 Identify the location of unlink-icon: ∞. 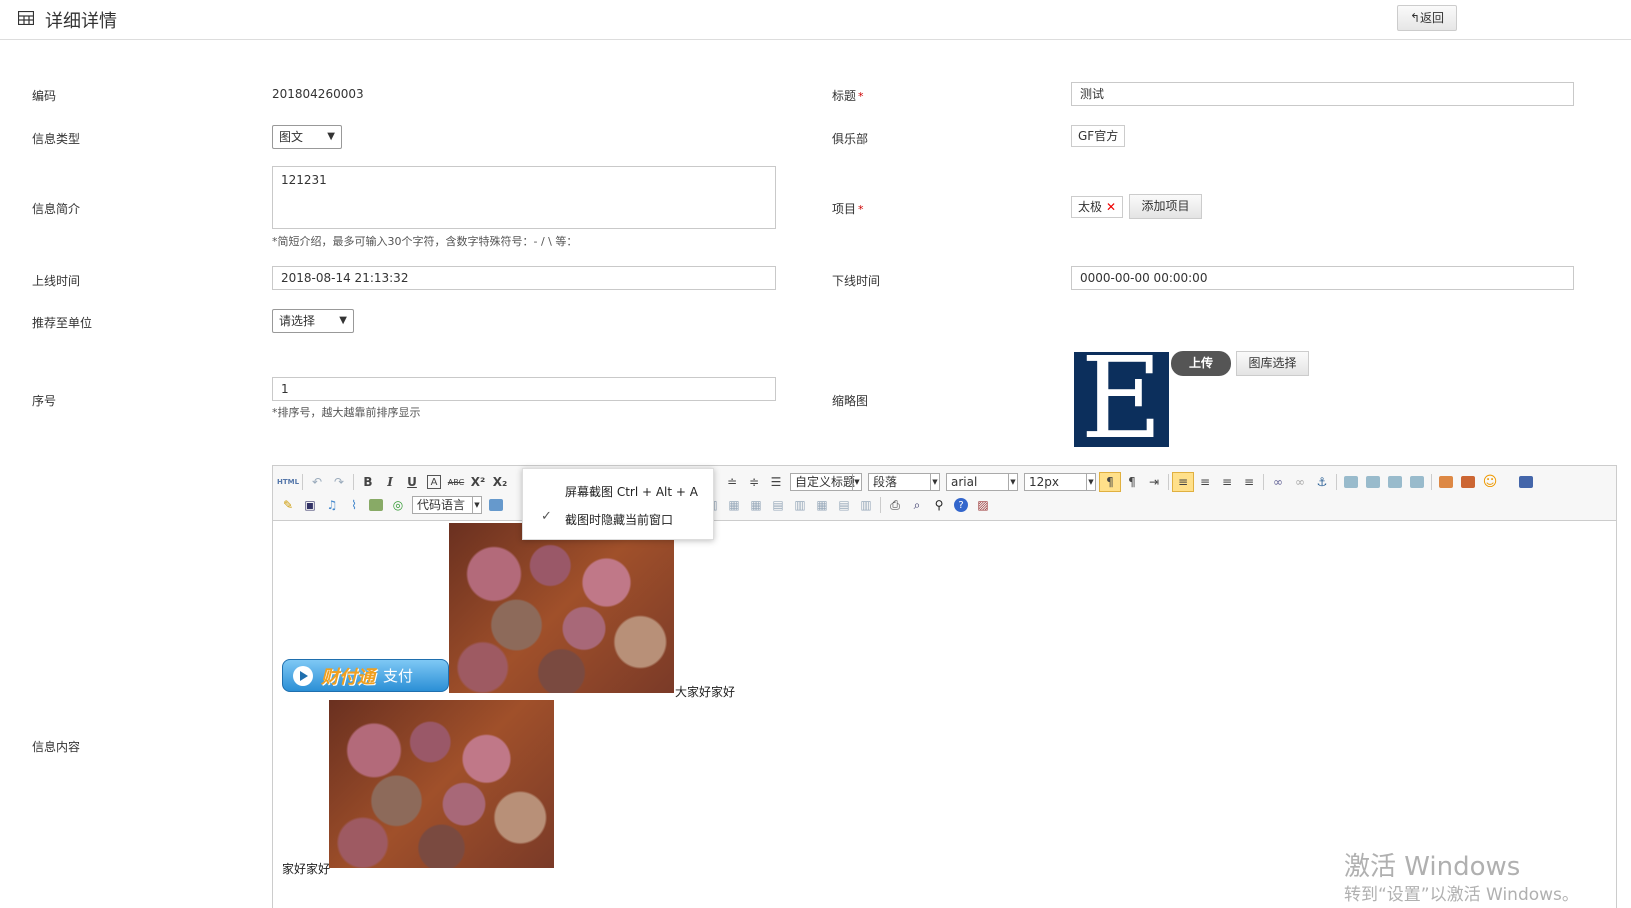
(1300, 482).